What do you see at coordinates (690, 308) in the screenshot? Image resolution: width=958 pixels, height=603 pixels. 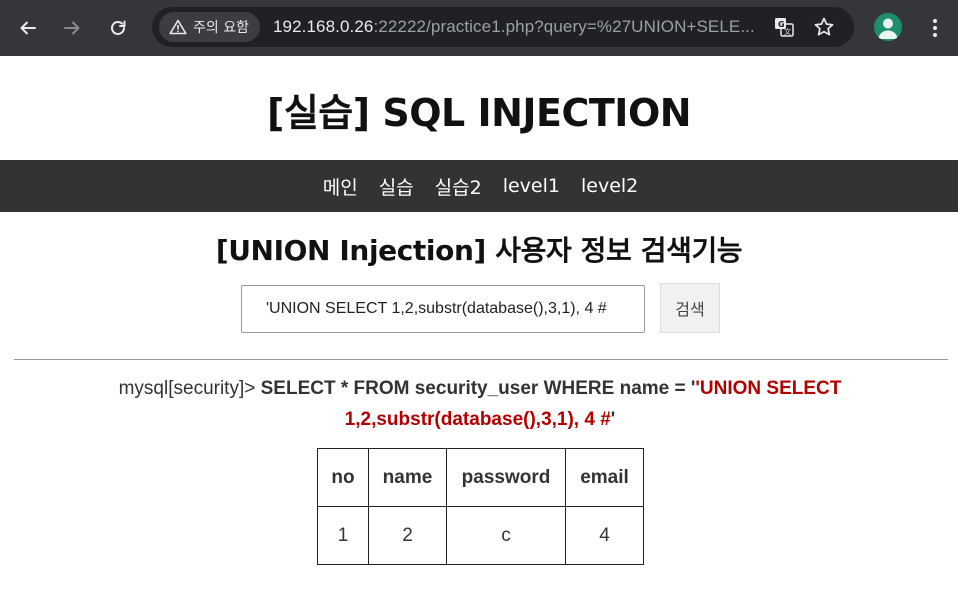 I see `search-button: 검색` at bounding box center [690, 308].